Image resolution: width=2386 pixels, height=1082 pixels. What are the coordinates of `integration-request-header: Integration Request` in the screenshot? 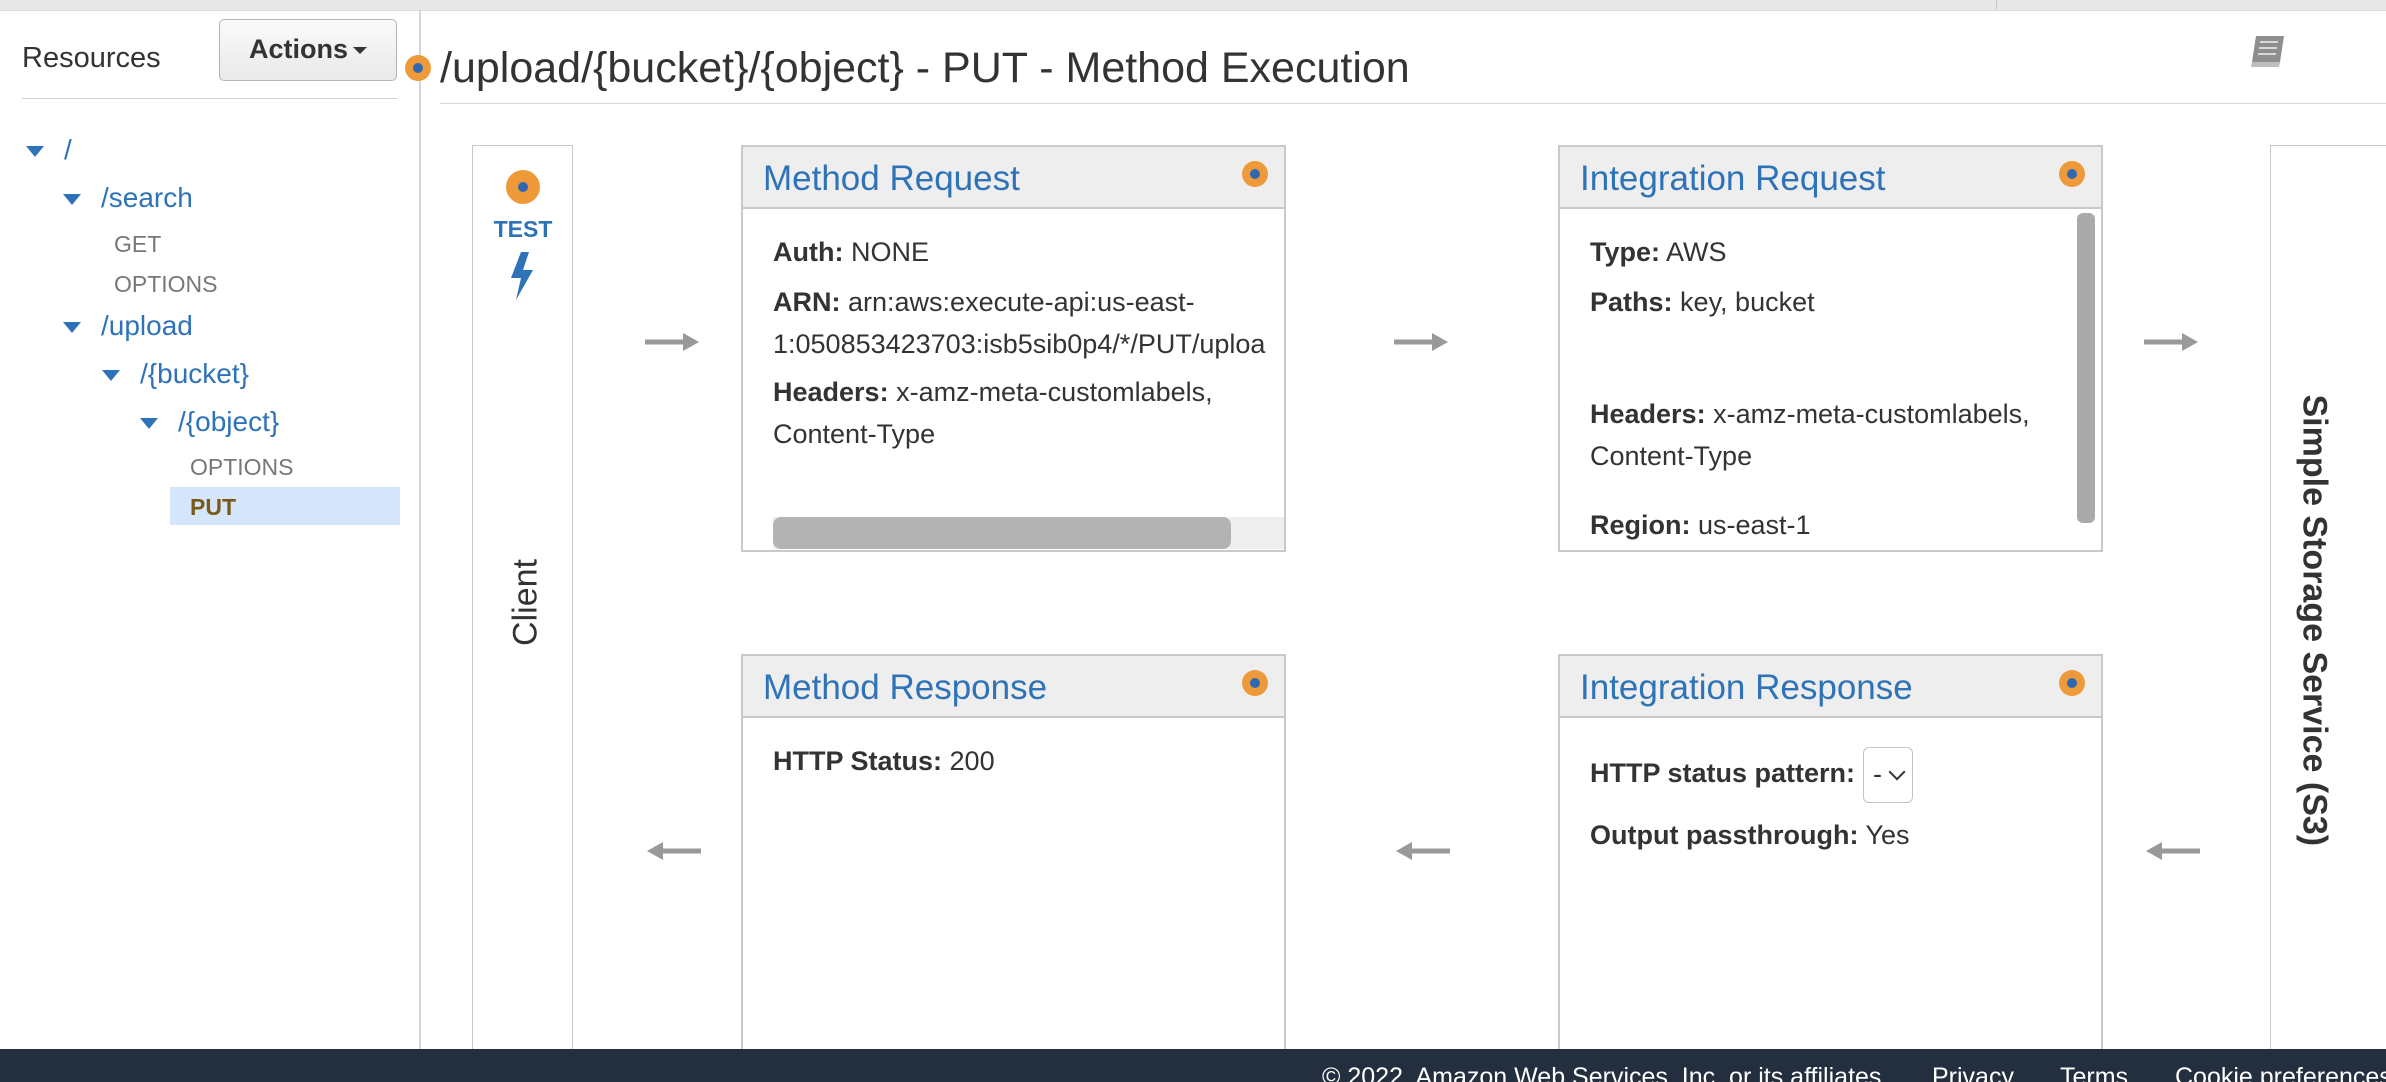 It's located at (1830, 178).